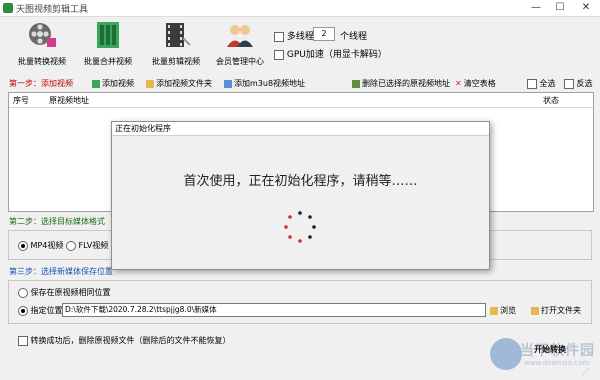 The width and height of the screenshot is (600, 380). I want to click on start-button: 开始转换, so click(550, 349).